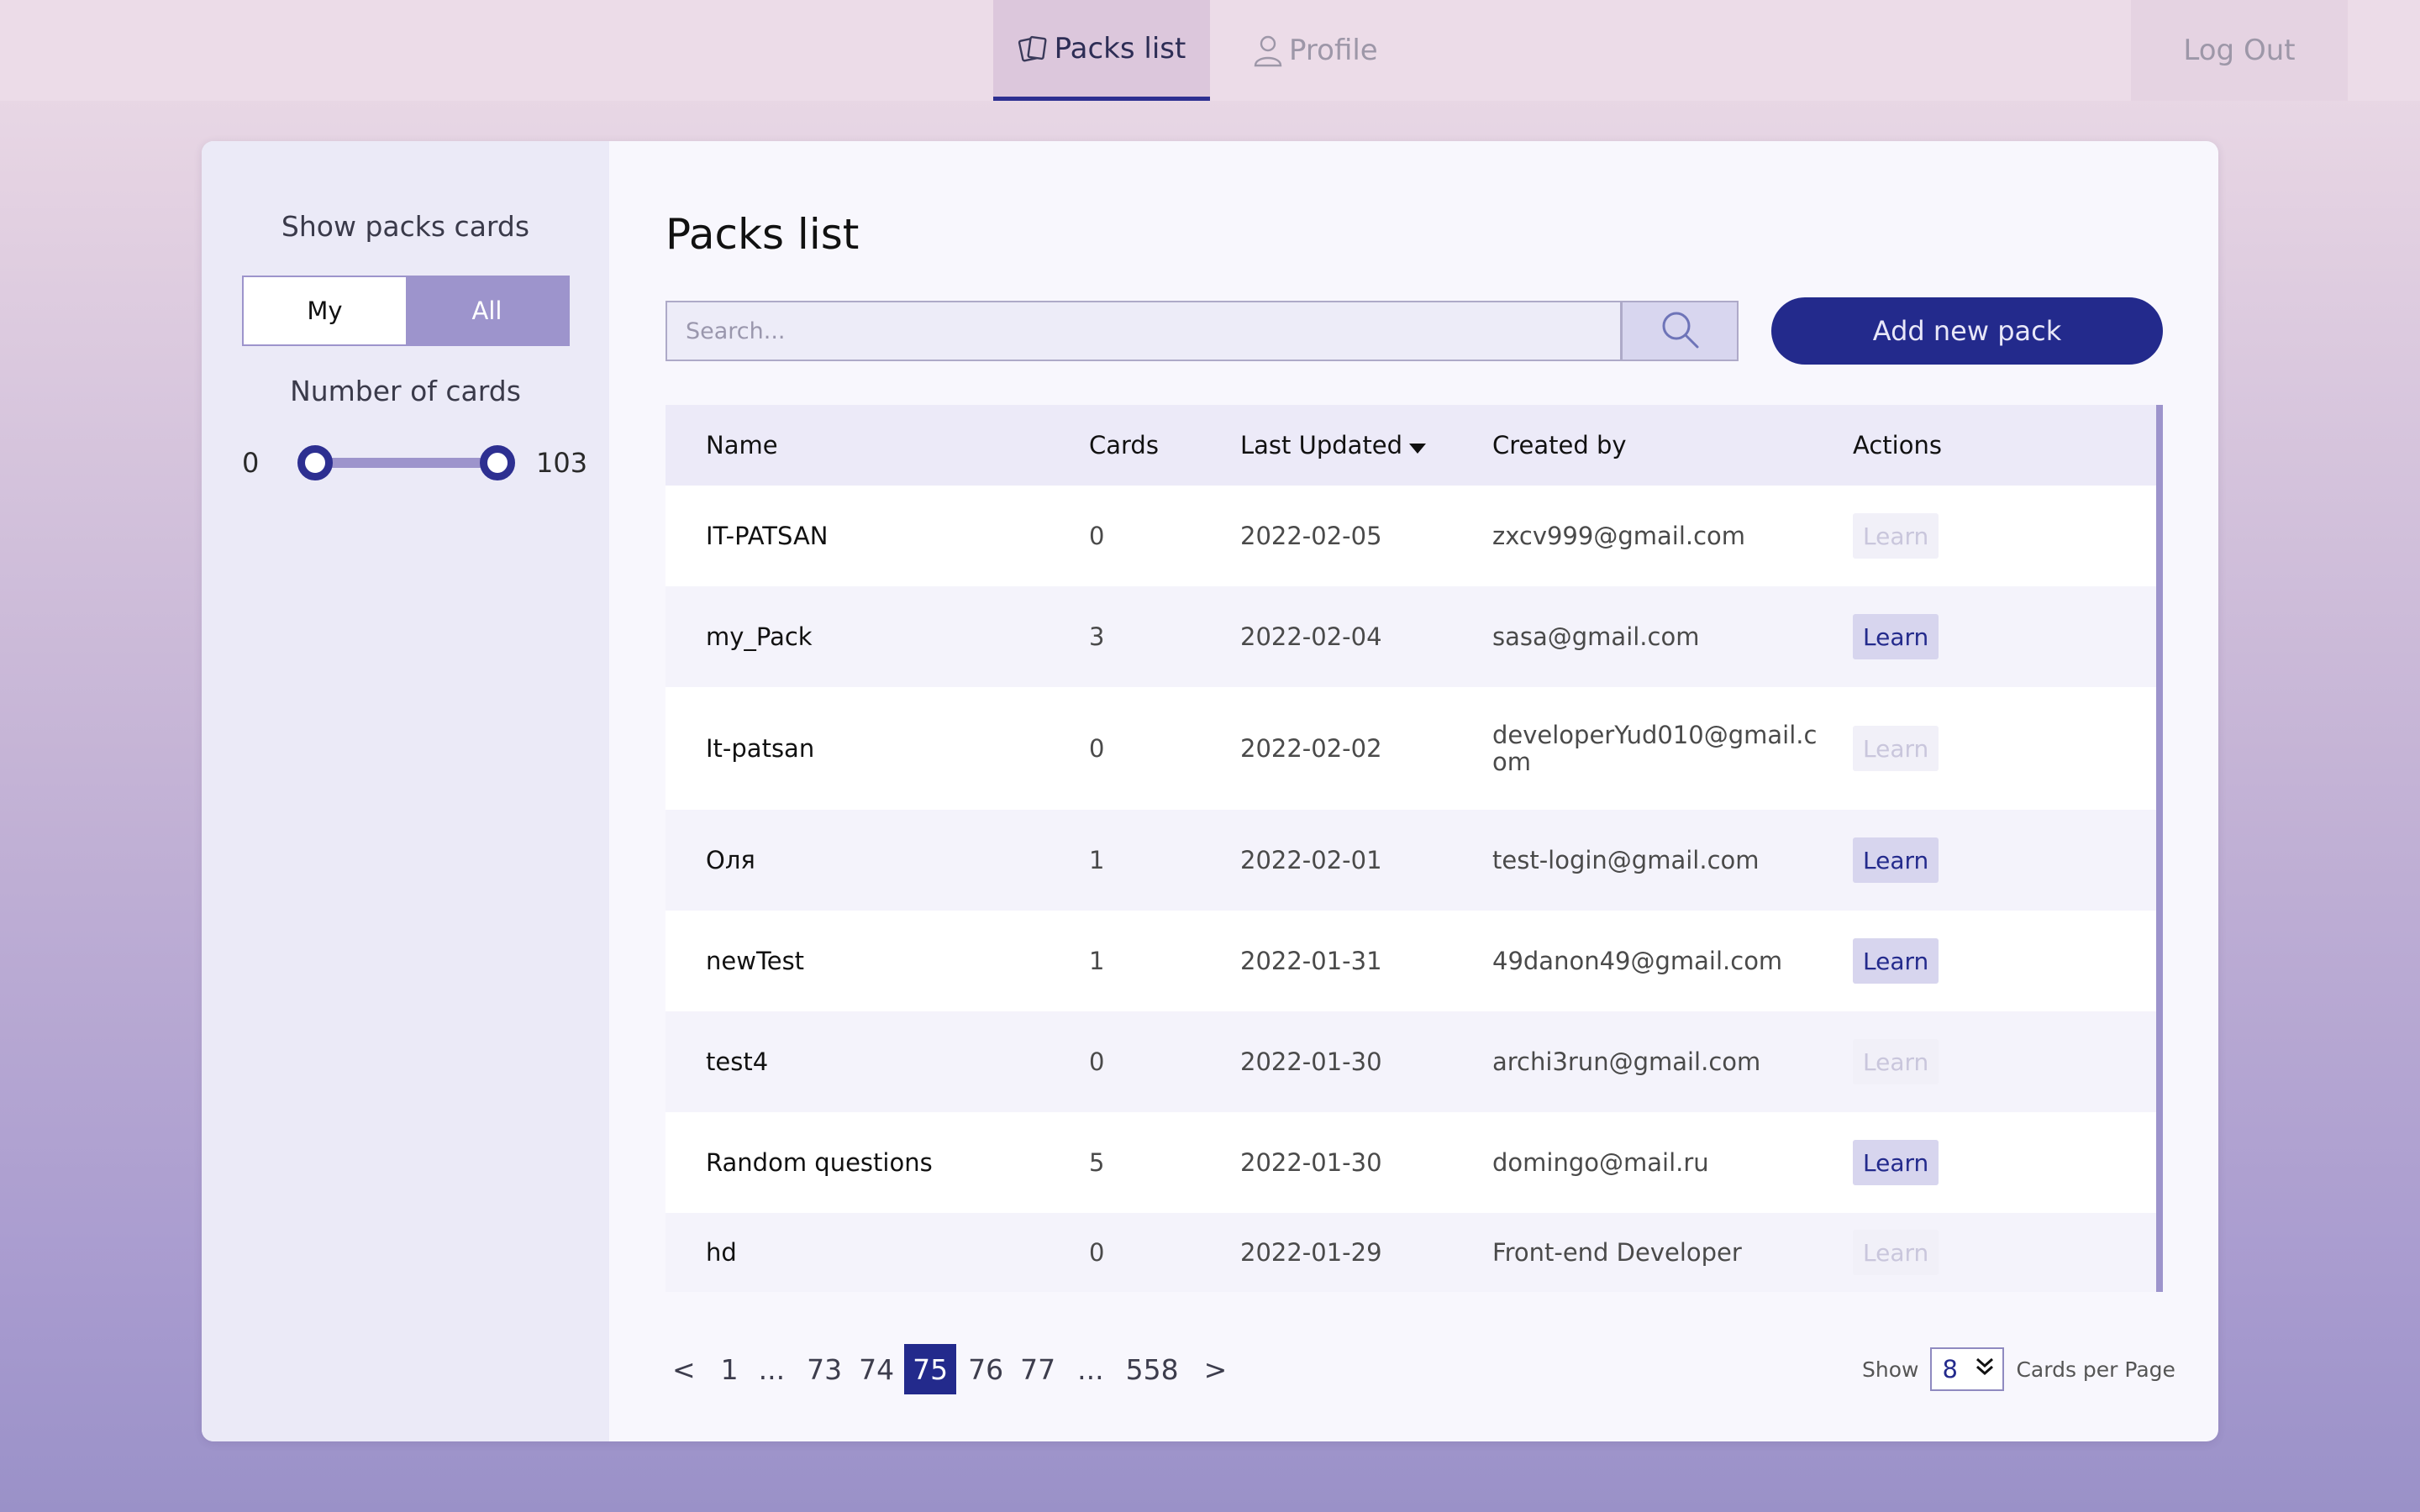 The image size is (2420, 1512). I want to click on cell-name: newTest, so click(755, 961).